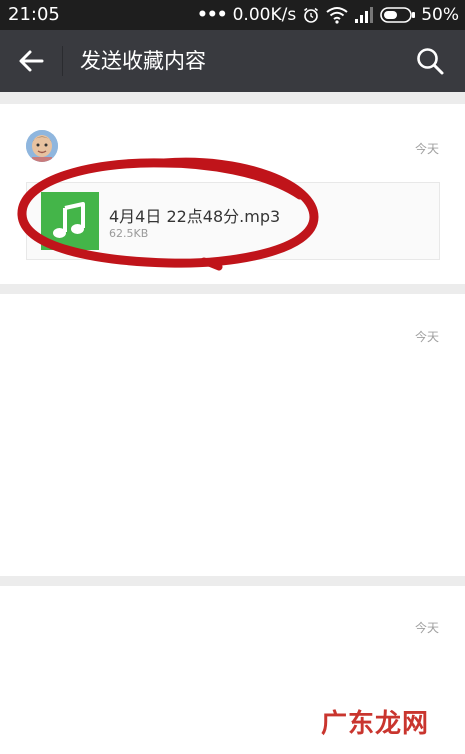  Describe the element at coordinates (42, 146) in the screenshot. I see `avatar` at that location.